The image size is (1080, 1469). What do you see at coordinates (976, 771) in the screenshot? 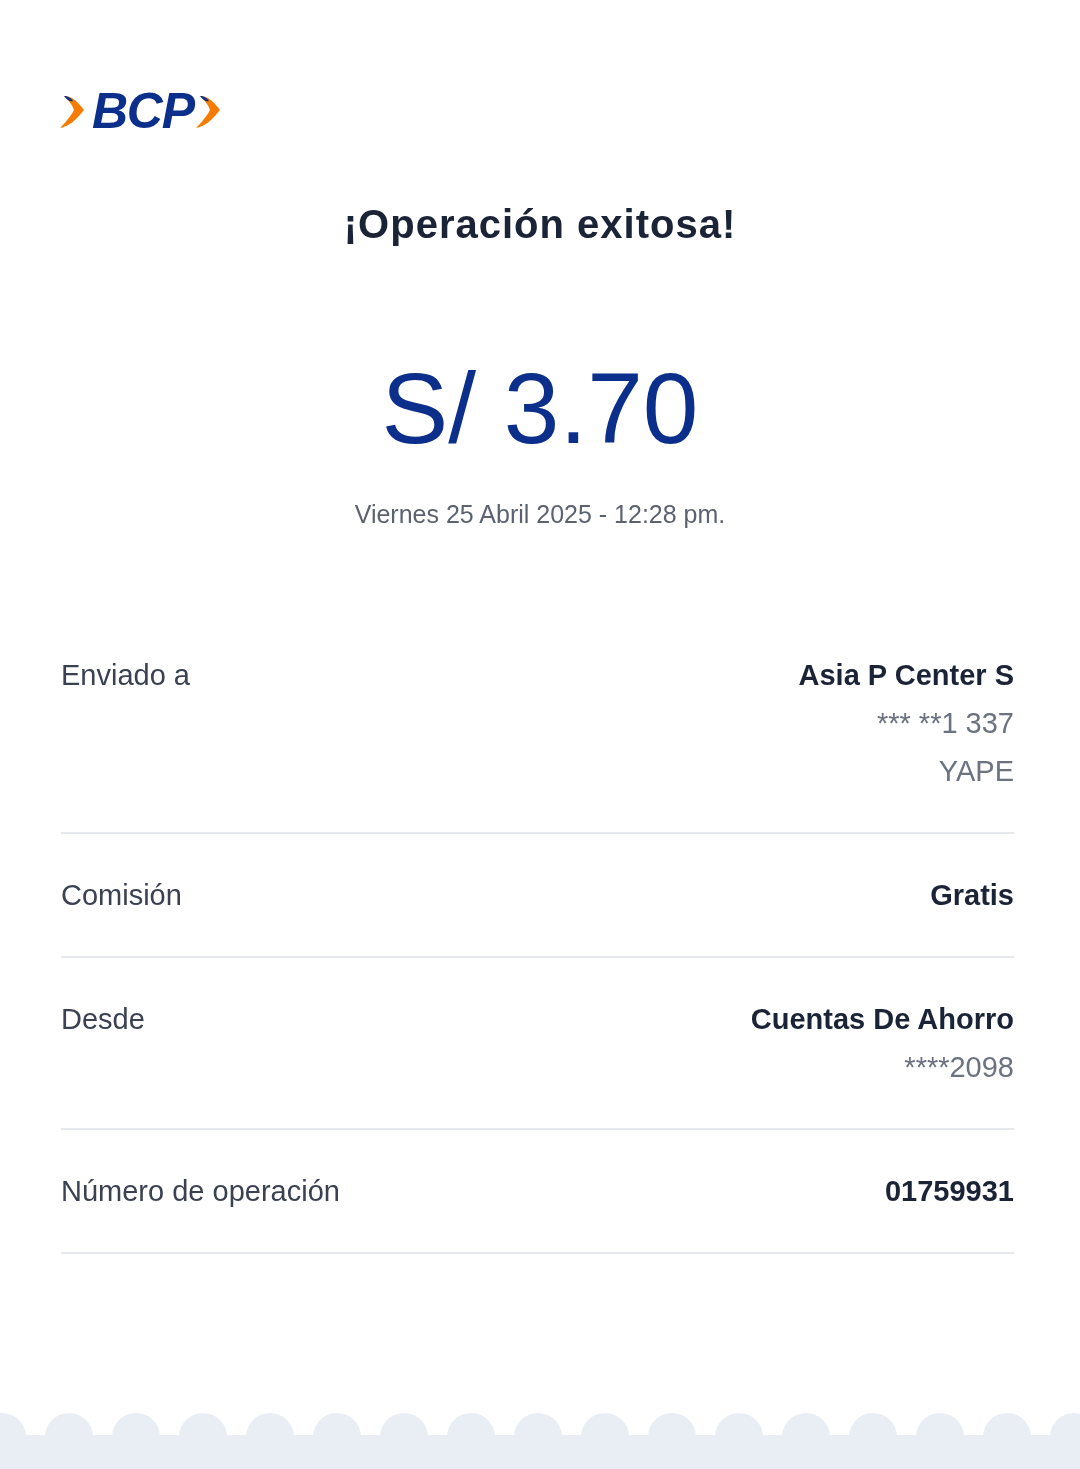
I see `detail-value: YAPE` at bounding box center [976, 771].